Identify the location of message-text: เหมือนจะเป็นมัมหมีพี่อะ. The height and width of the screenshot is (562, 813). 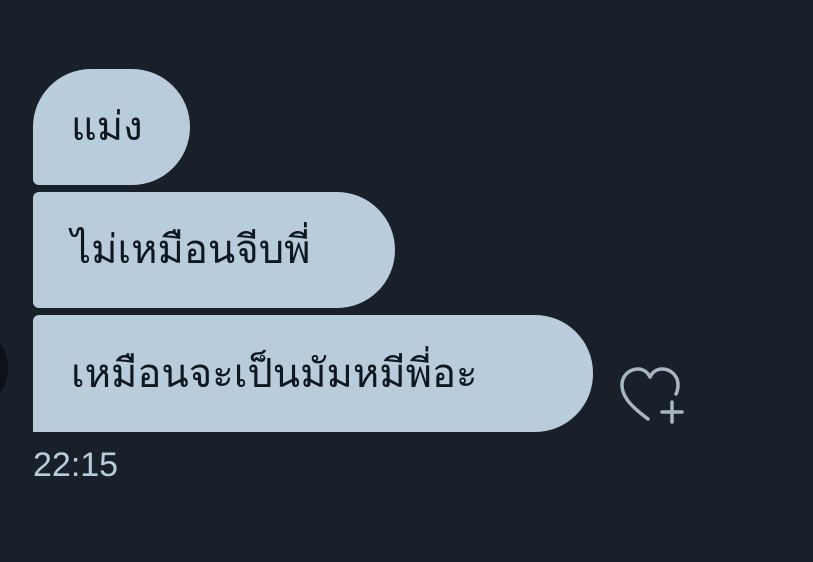
(274, 373).